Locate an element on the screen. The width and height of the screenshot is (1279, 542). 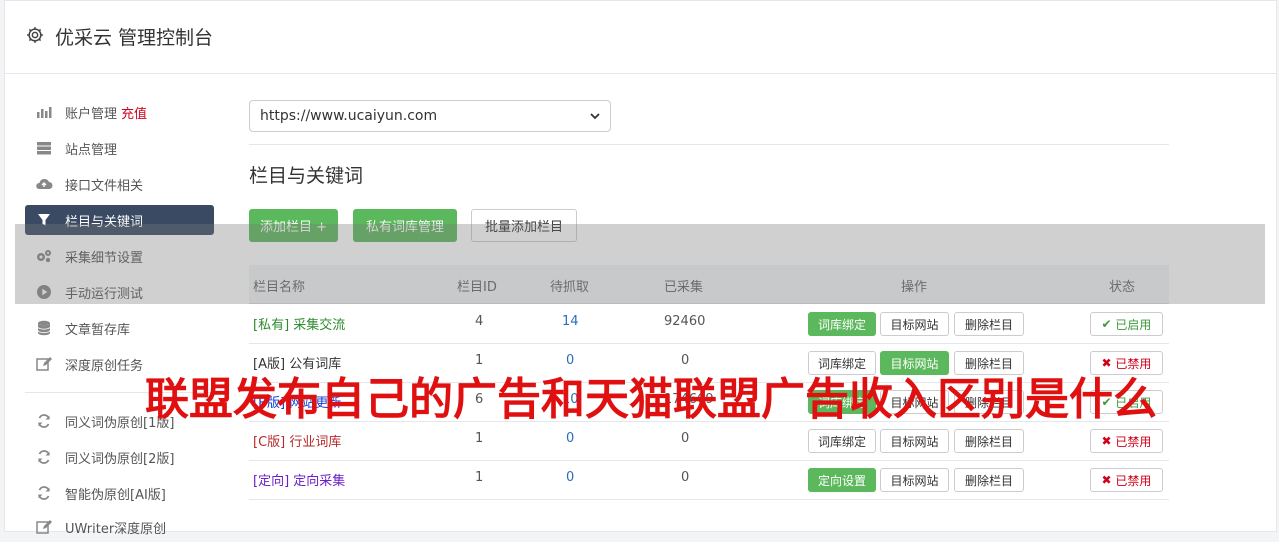
directed-settings-button: 定向设置 is located at coordinates (842, 480).